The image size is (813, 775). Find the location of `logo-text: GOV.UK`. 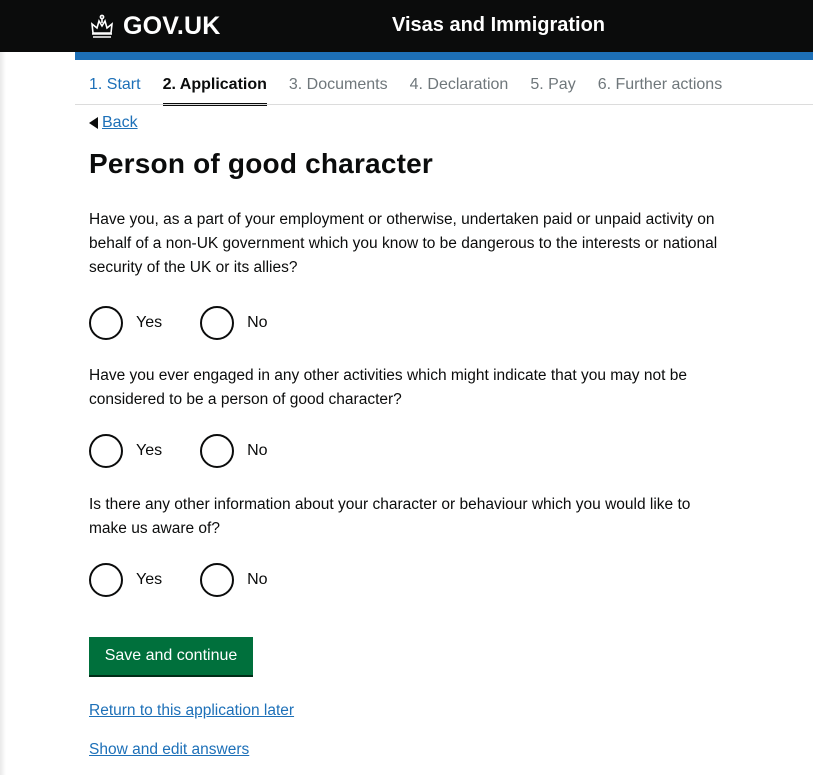

logo-text: GOV.UK is located at coordinates (172, 25).